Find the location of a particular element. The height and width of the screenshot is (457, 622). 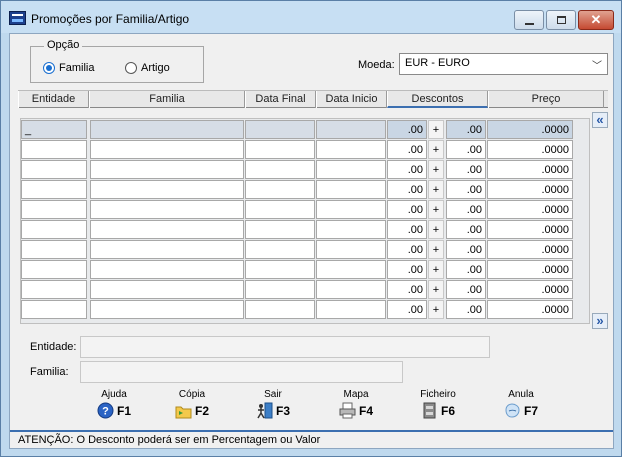

copia-button: Cópia F2 is located at coordinates (192, 406).